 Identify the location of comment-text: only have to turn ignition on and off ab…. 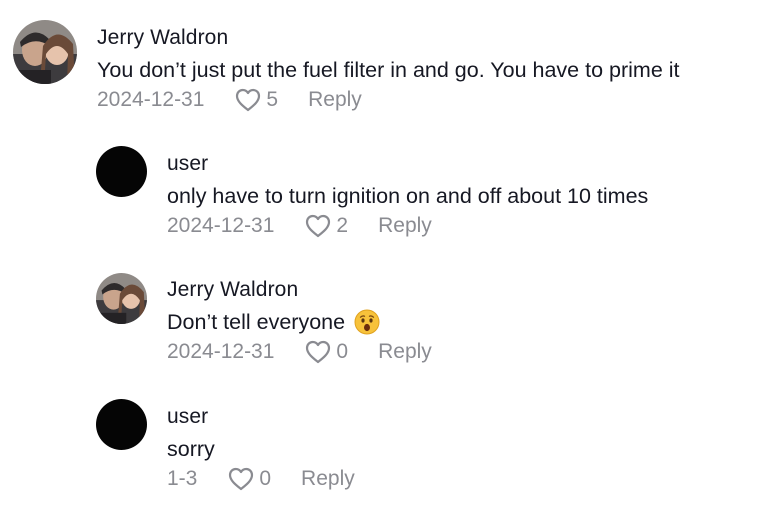
(408, 196).